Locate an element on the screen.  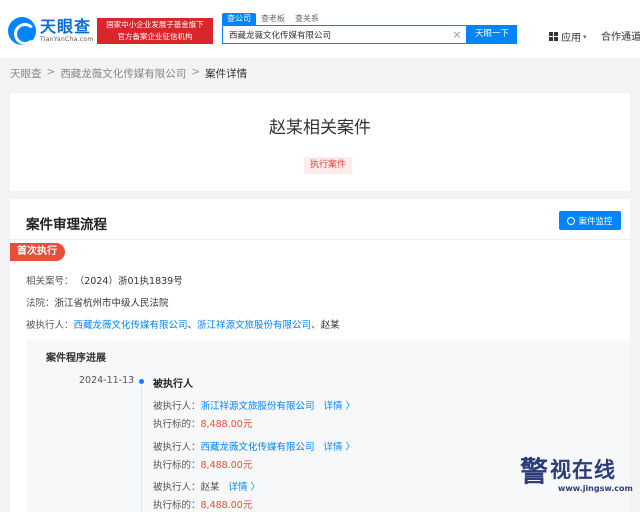
watermark-logo: 警 视在线 www.jingsw.com is located at coordinates (576, 474).